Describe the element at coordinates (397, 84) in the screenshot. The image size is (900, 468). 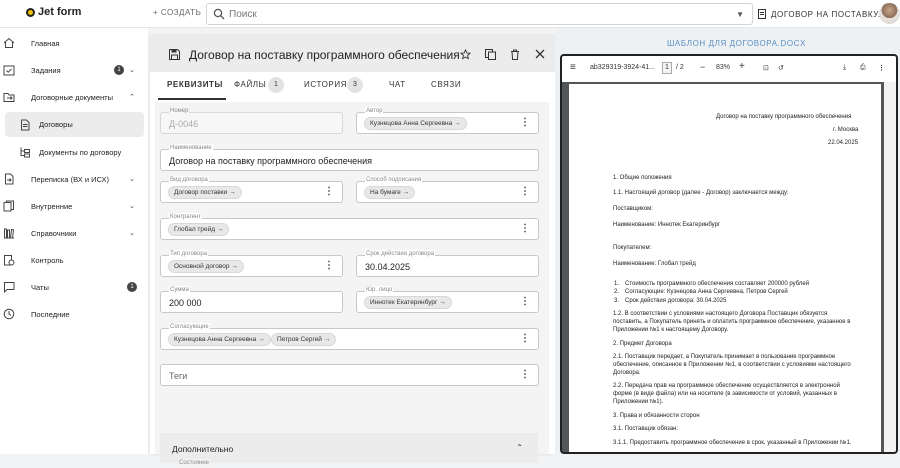
I see `tab-chat: ЧАТ` at that location.